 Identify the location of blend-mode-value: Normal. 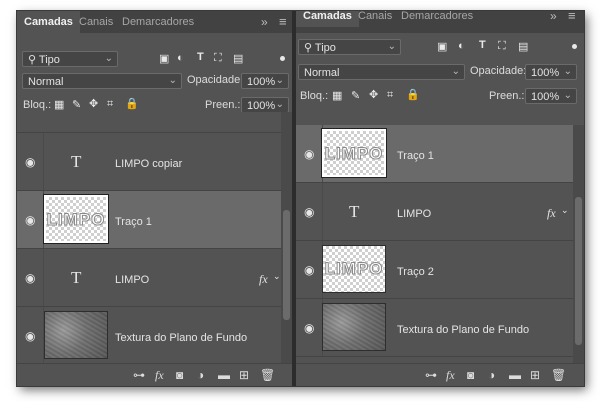
(322, 73).